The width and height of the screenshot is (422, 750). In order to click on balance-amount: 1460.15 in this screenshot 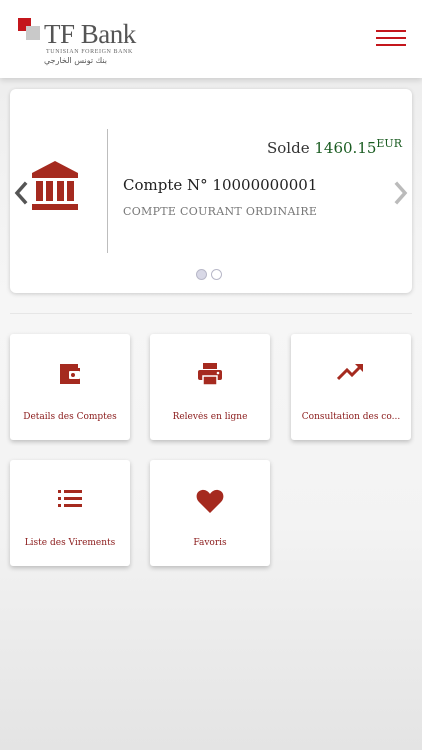, I will do `click(345, 148)`.